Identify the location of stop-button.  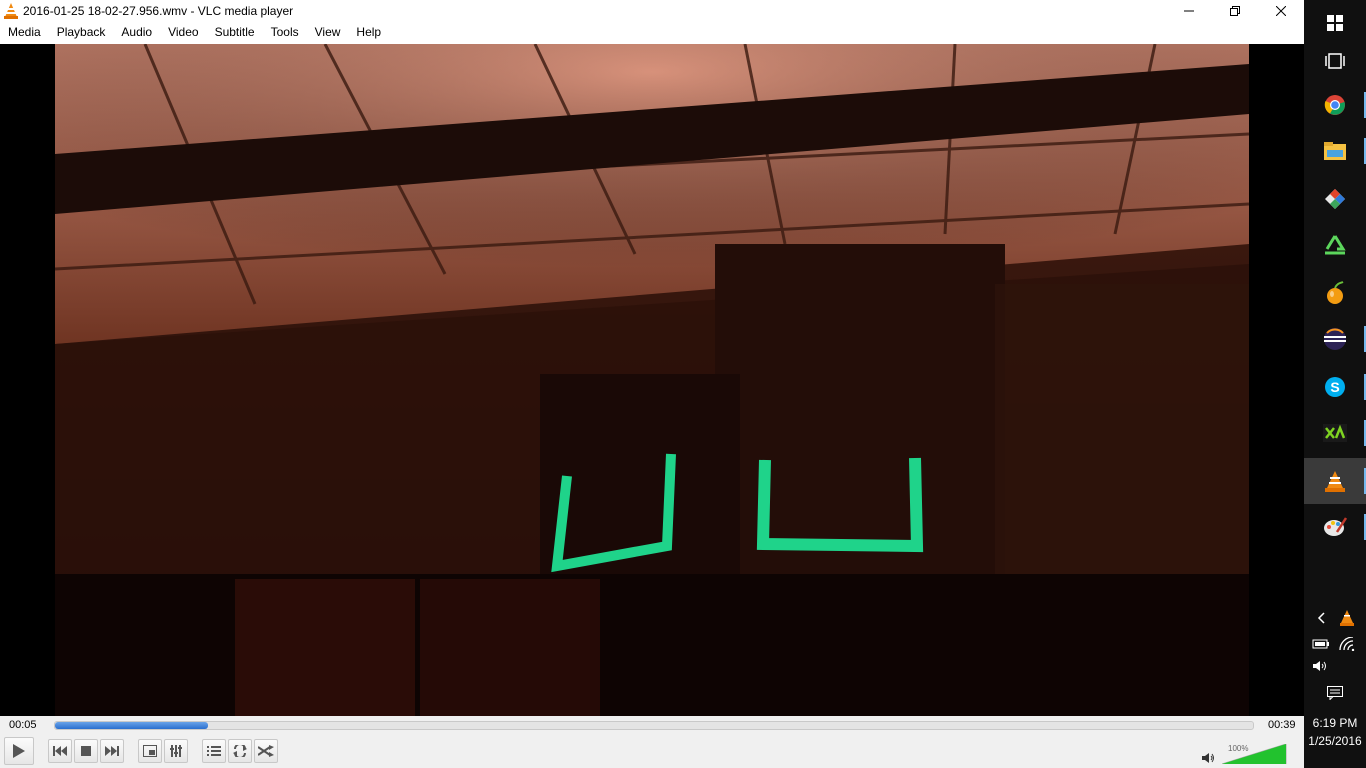
(86, 751).